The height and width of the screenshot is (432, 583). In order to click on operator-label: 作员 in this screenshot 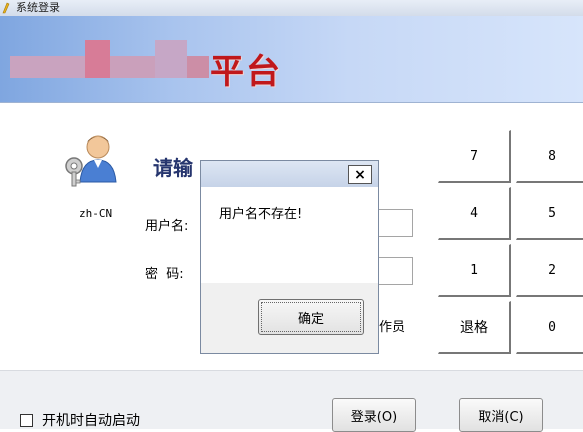, I will do `click(392, 327)`.